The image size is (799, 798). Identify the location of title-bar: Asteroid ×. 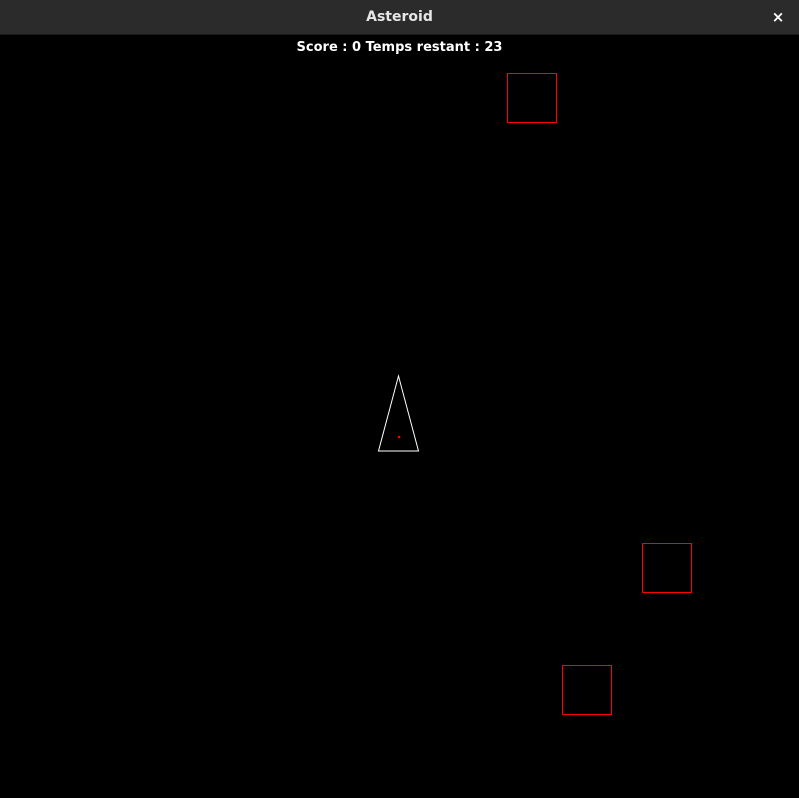
(399, 17).